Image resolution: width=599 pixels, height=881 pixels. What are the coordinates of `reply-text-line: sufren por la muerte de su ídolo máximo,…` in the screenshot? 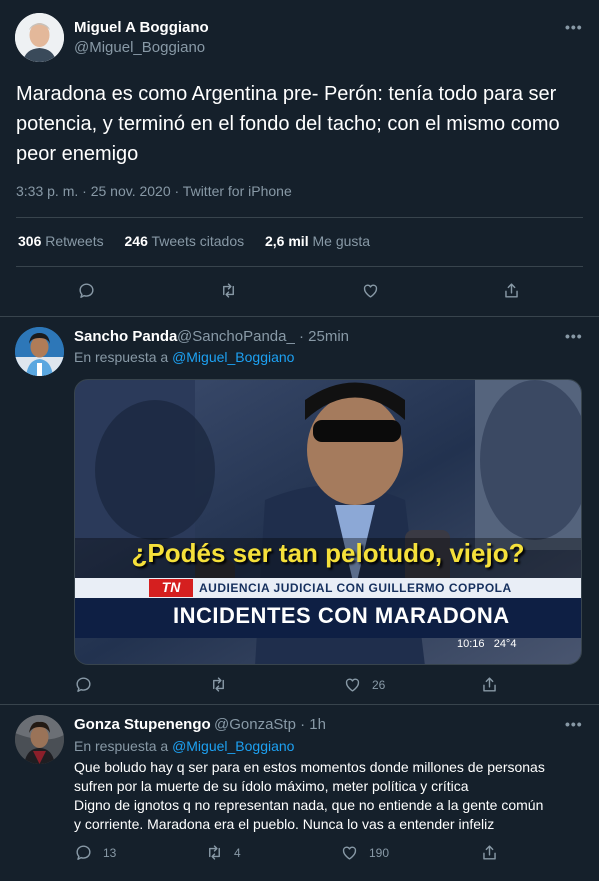 It's located at (271, 786).